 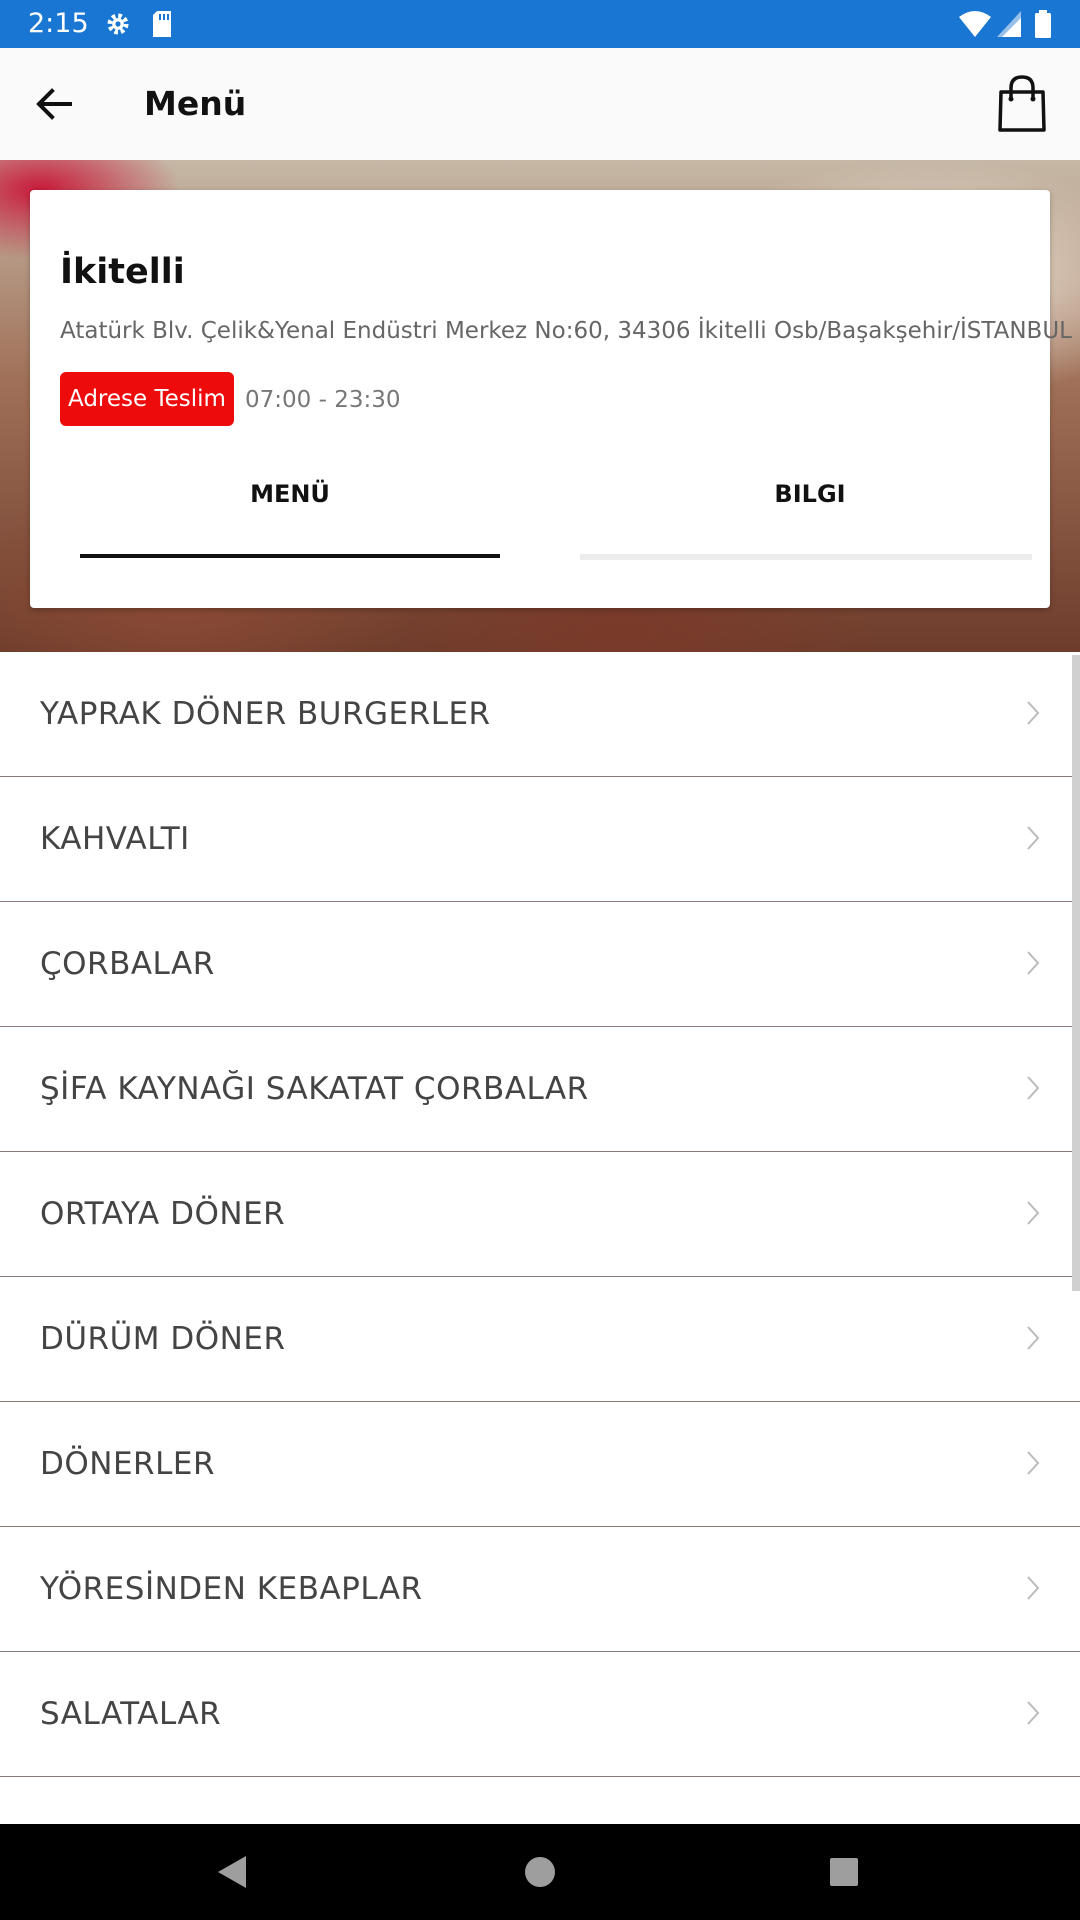 What do you see at coordinates (540, 714) in the screenshot?
I see `category-row: YAPRAK DÖNER BURGERLER` at bounding box center [540, 714].